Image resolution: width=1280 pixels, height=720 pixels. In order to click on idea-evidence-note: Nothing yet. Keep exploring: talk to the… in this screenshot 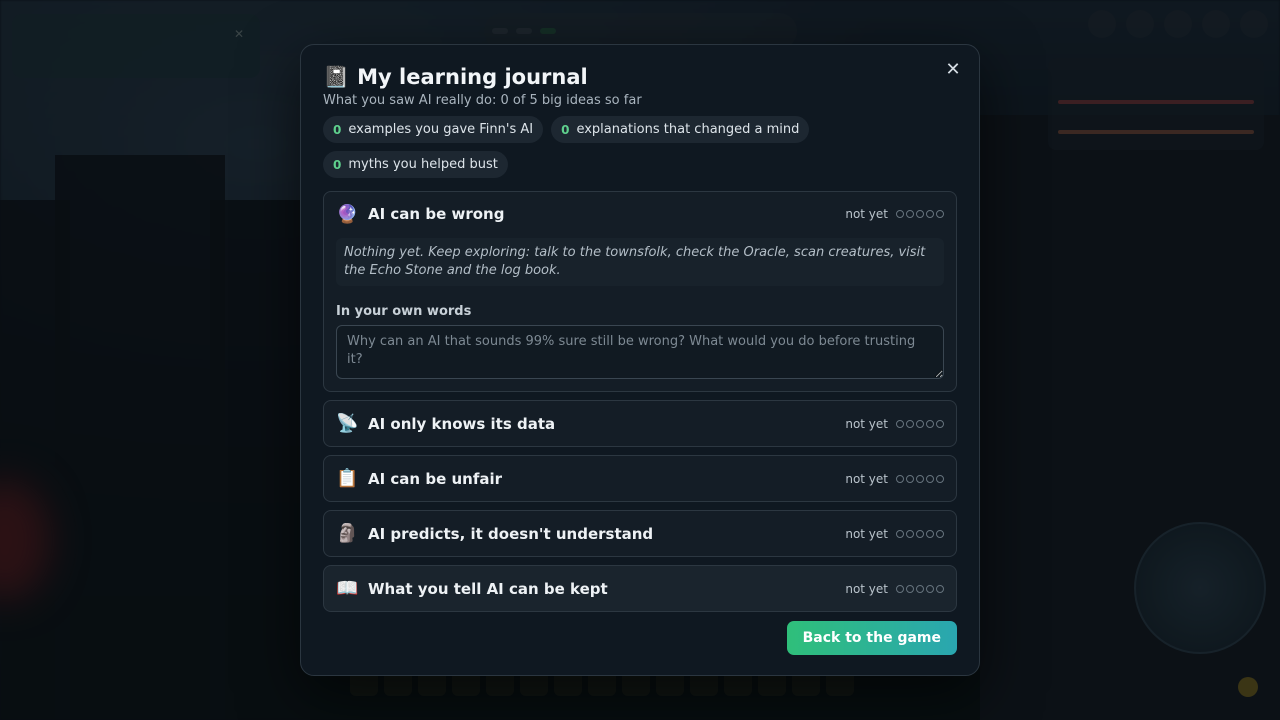, I will do `click(640, 262)`.